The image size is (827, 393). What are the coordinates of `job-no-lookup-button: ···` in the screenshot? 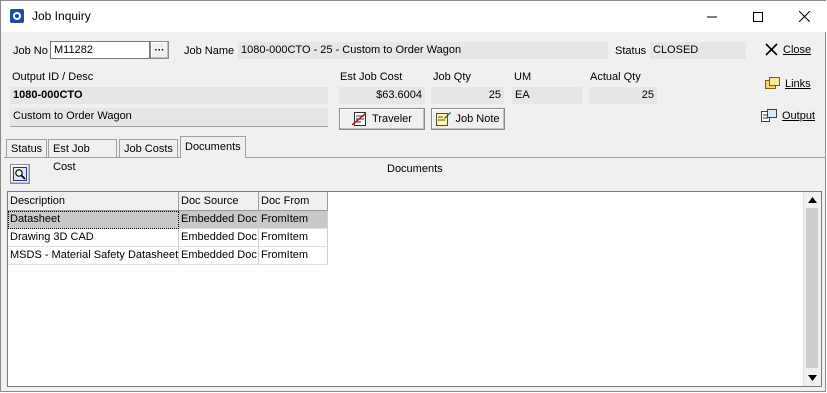 It's located at (159, 50).